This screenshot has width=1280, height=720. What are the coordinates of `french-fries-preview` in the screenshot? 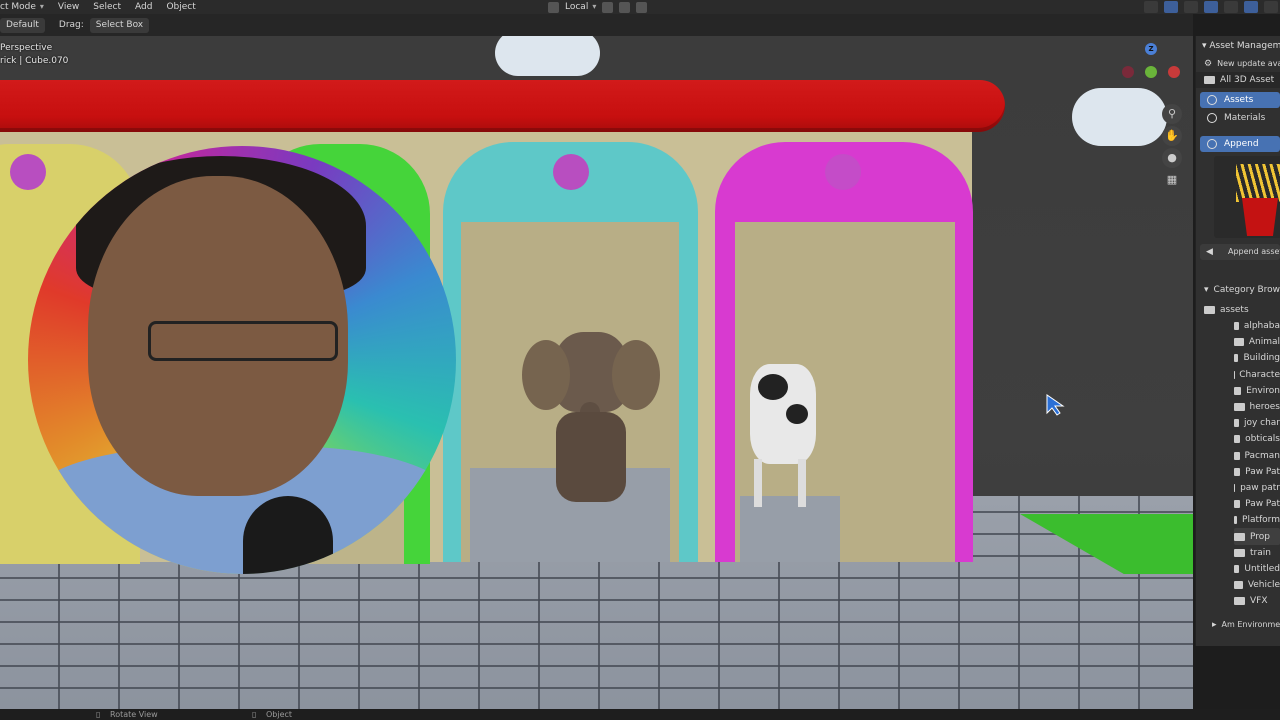 It's located at (1258, 183).